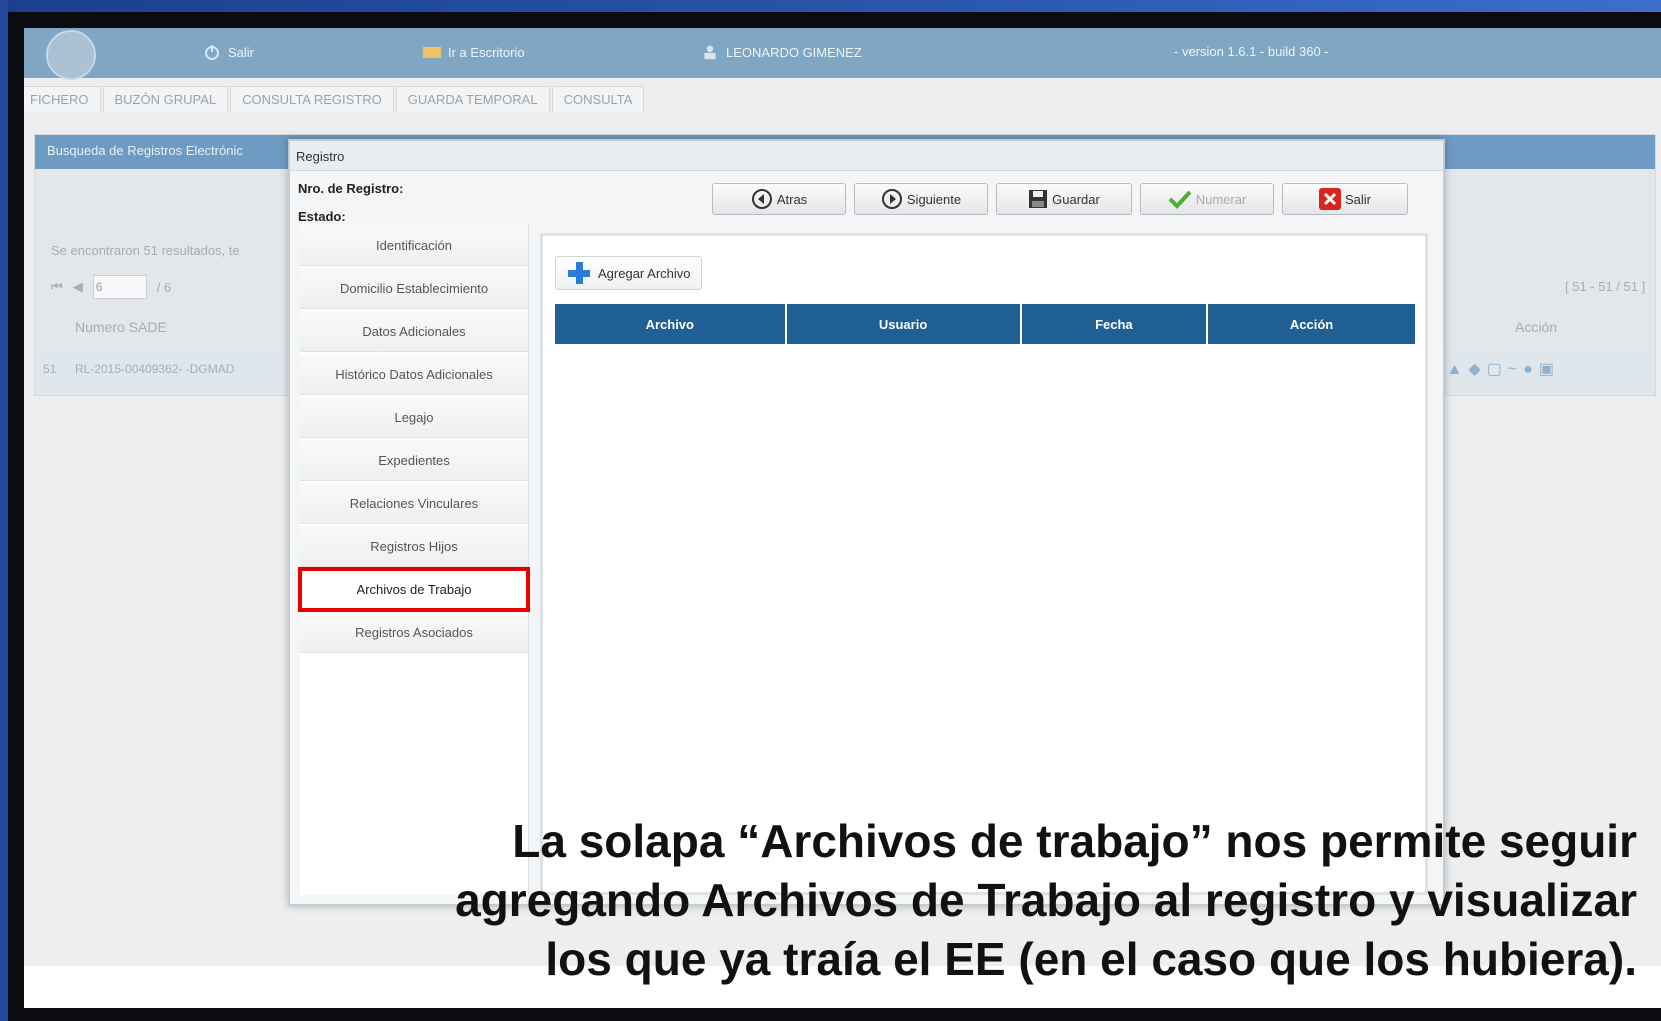 Image resolution: width=1661 pixels, height=1021 pixels. What do you see at coordinates (472, 99) in the screenshot?
I see `tab-guarda-temporal: GUARDA TEMPORAL` at bounding box center [472, 99].